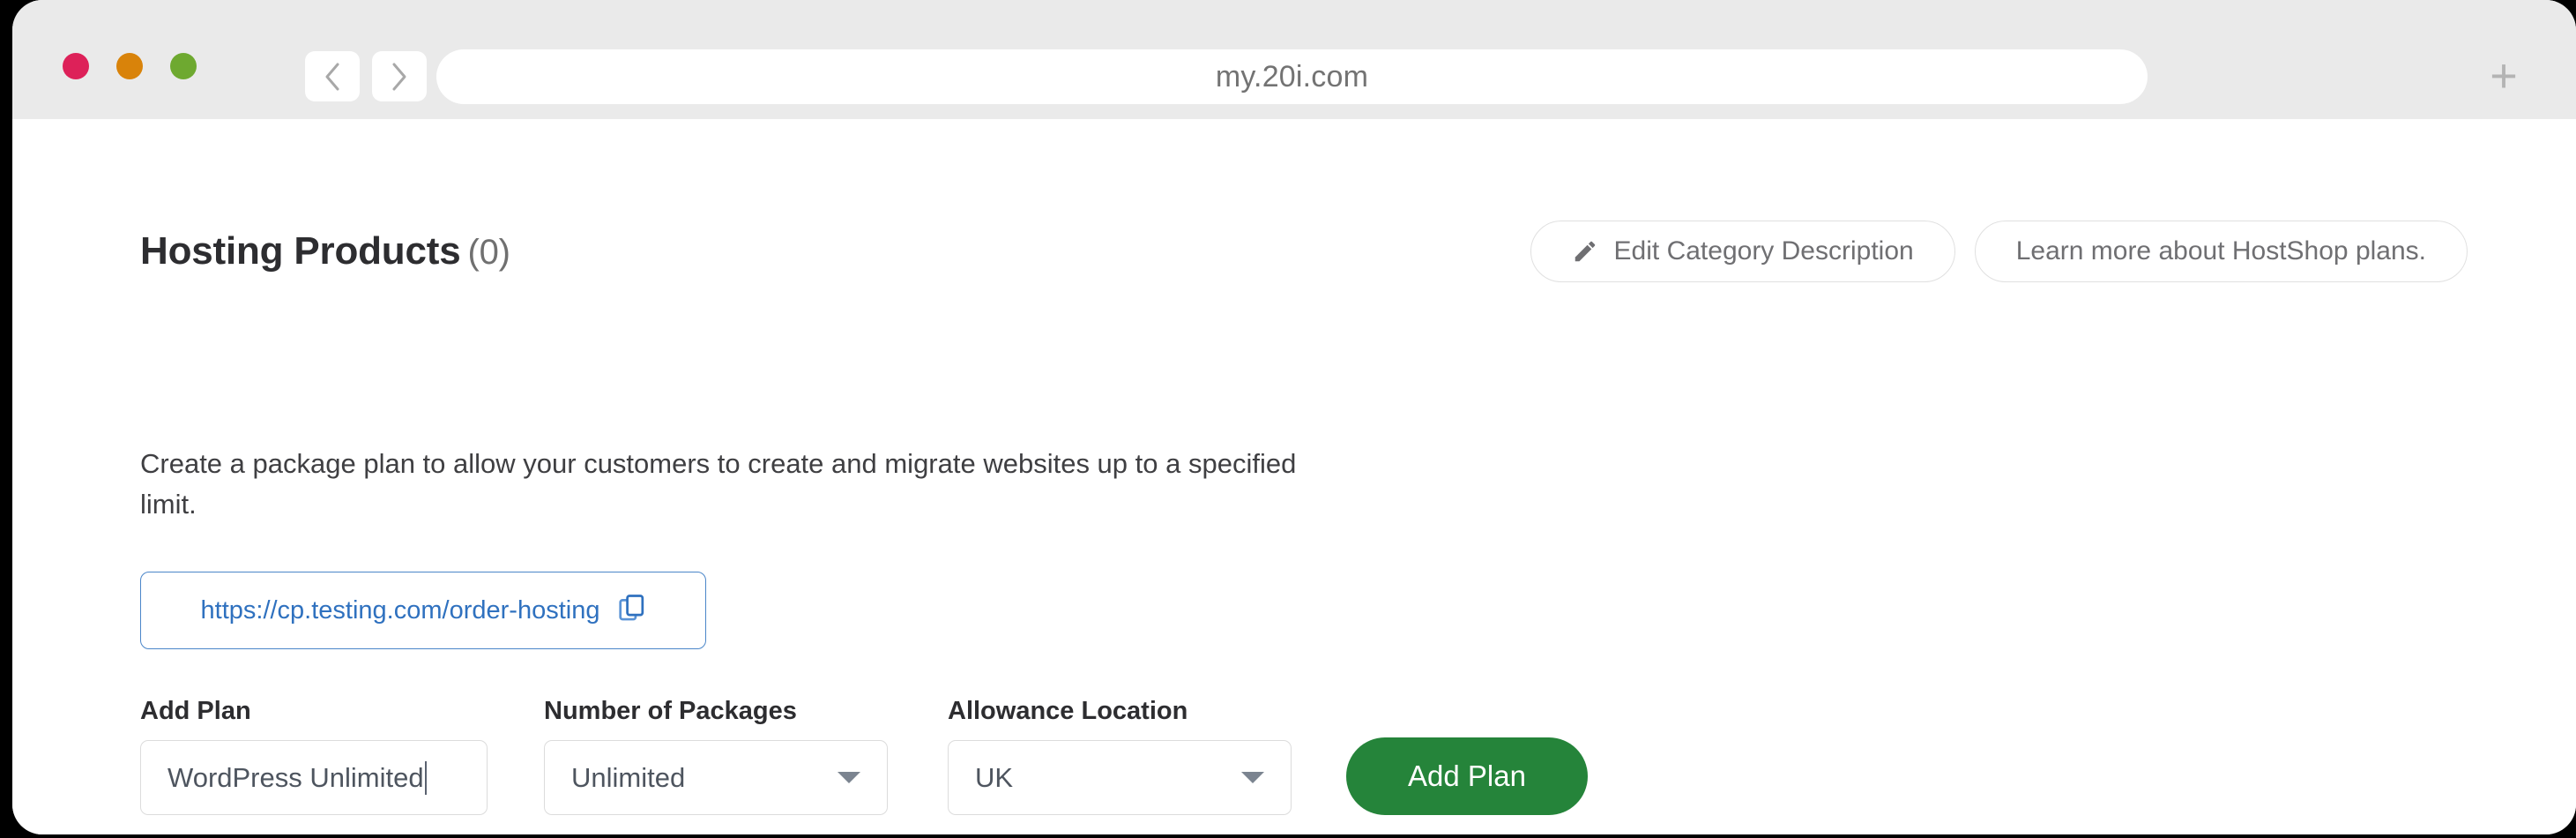 The height and width of the screenshot is (838, 2576). What do you see at coordinates (632, 610) in the screenshot?
I see `copy-icon` at bounding box center [632, 610].